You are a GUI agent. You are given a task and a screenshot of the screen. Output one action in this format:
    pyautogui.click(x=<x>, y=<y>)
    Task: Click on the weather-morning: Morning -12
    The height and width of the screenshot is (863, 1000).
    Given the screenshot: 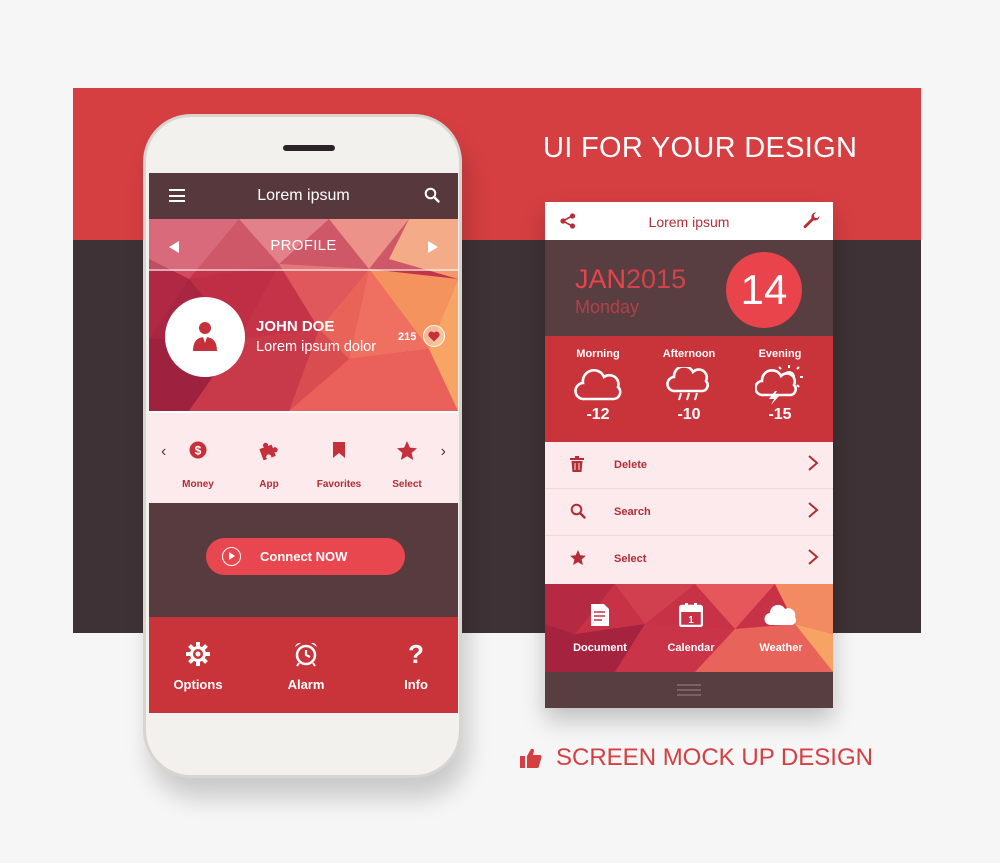 What is the action you would take?
    pyautogui.click(x=598, y=386)
    